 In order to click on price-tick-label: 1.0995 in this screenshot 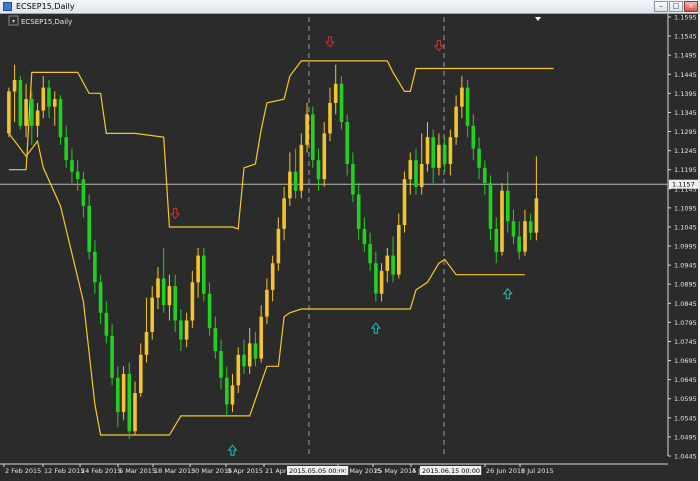, I will do `click(685, 247)`.